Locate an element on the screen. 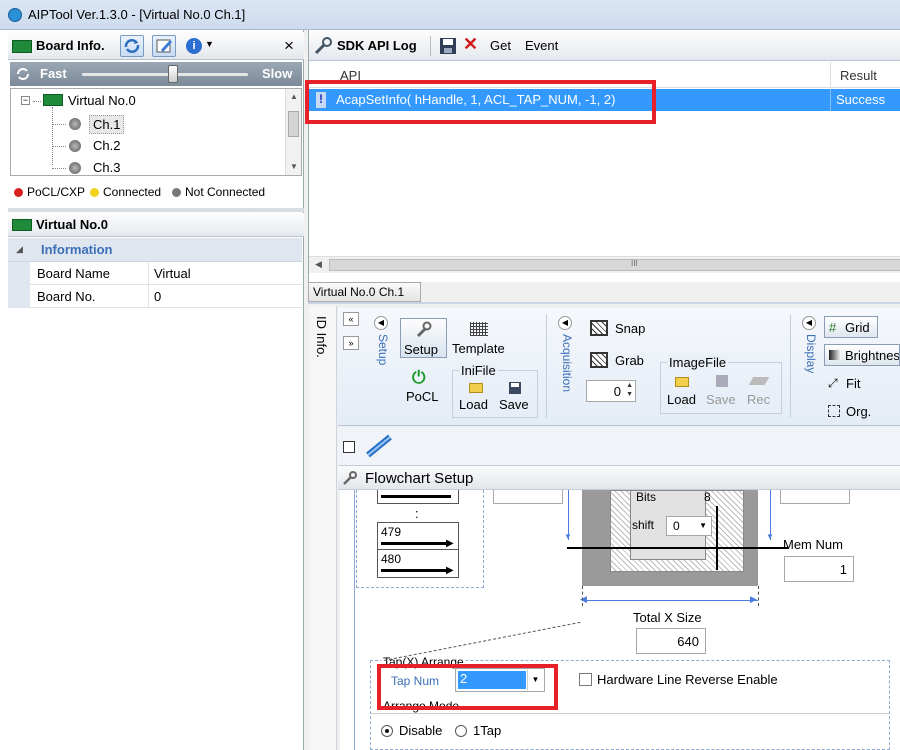 Image resolution: width=900 pixels, height=750 pixels. property-row: Board Name Virtual is located at coordinates (155, 273).